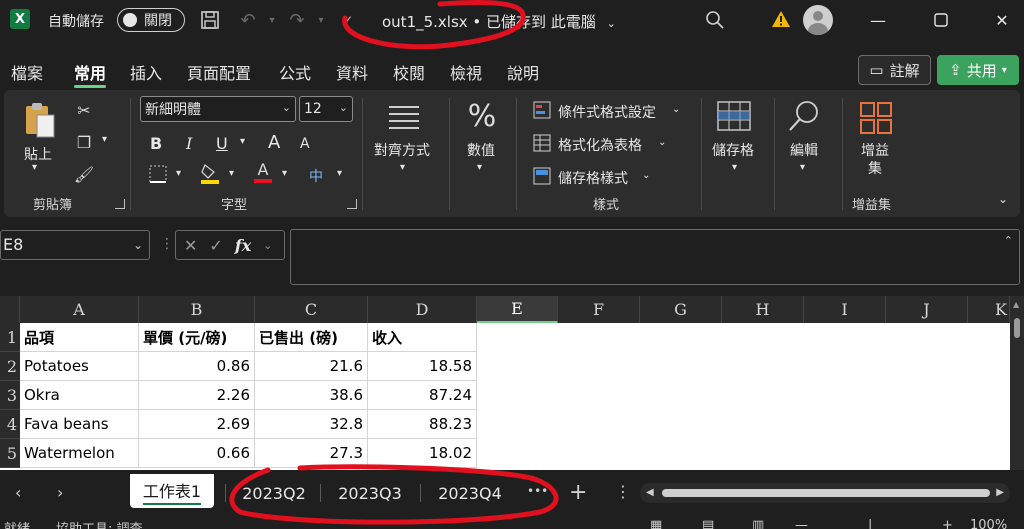 This screenshot has width=1024, height=529. What do you see at coordinates (422, 395) in the screenshot?
I see `table-cell: 87.24` at bounding box center [422, 395].